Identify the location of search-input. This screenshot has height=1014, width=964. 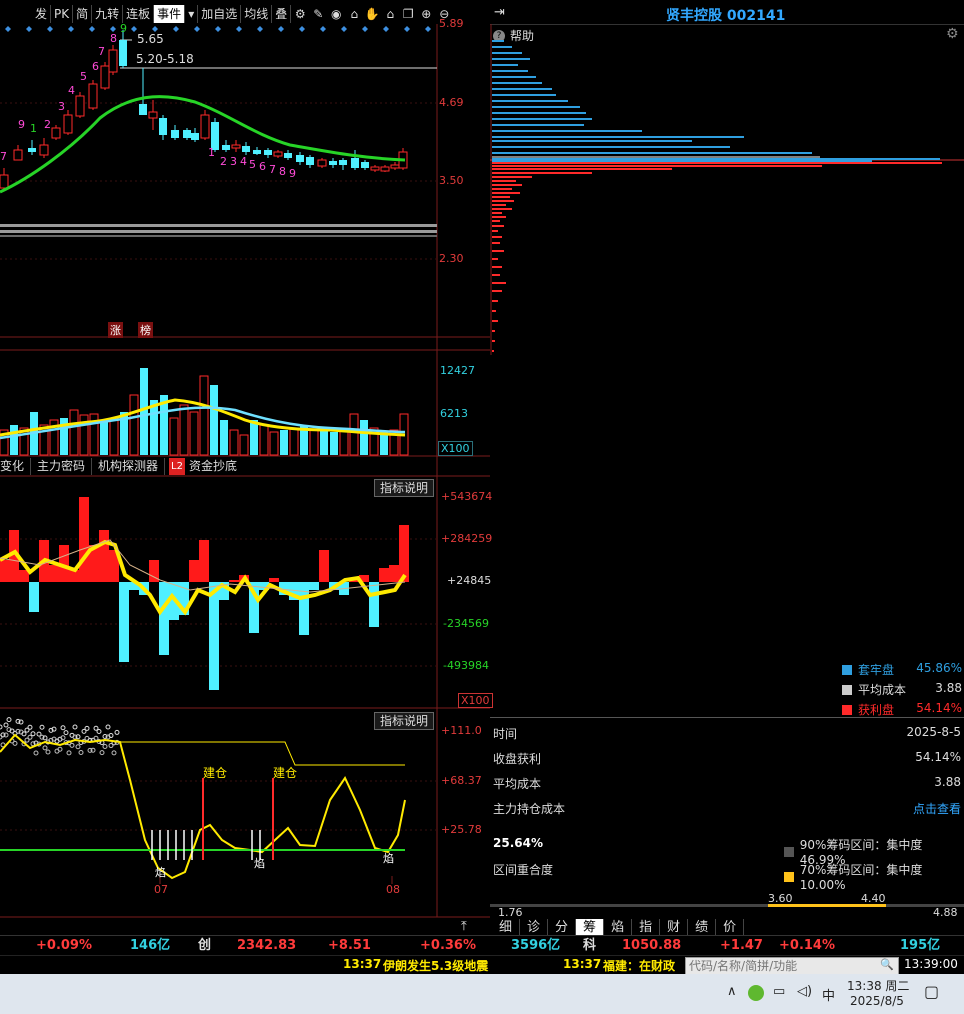
(781, 965).